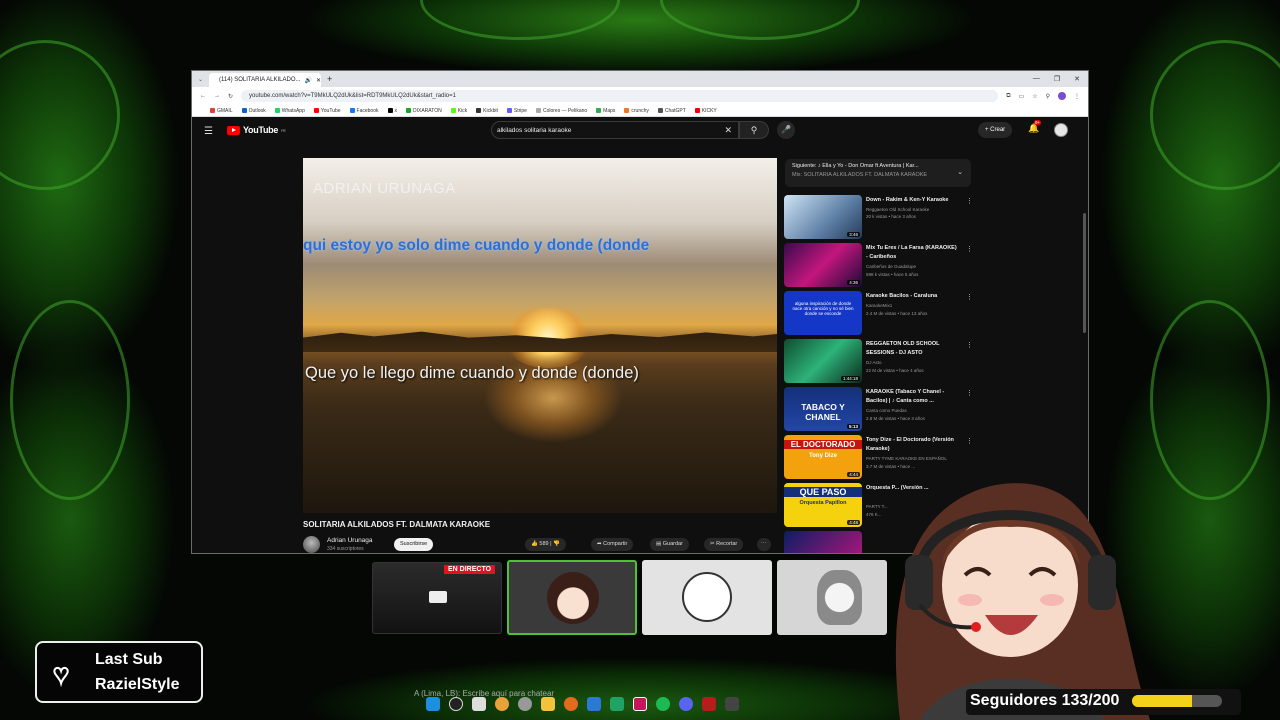  I want to click on tab-list-icon: ⌄, so click(200, 79).